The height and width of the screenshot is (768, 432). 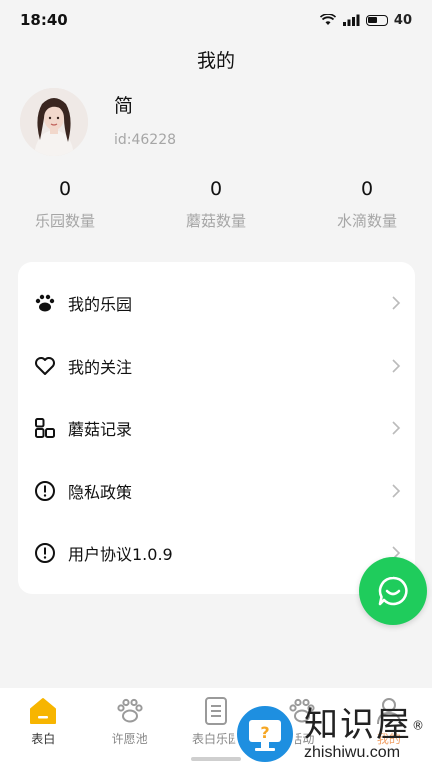 What do you see at coordinates (216, 20) in the screenshot?
I see `status-bar: 18:40 40` at bounding box center [216, 20].